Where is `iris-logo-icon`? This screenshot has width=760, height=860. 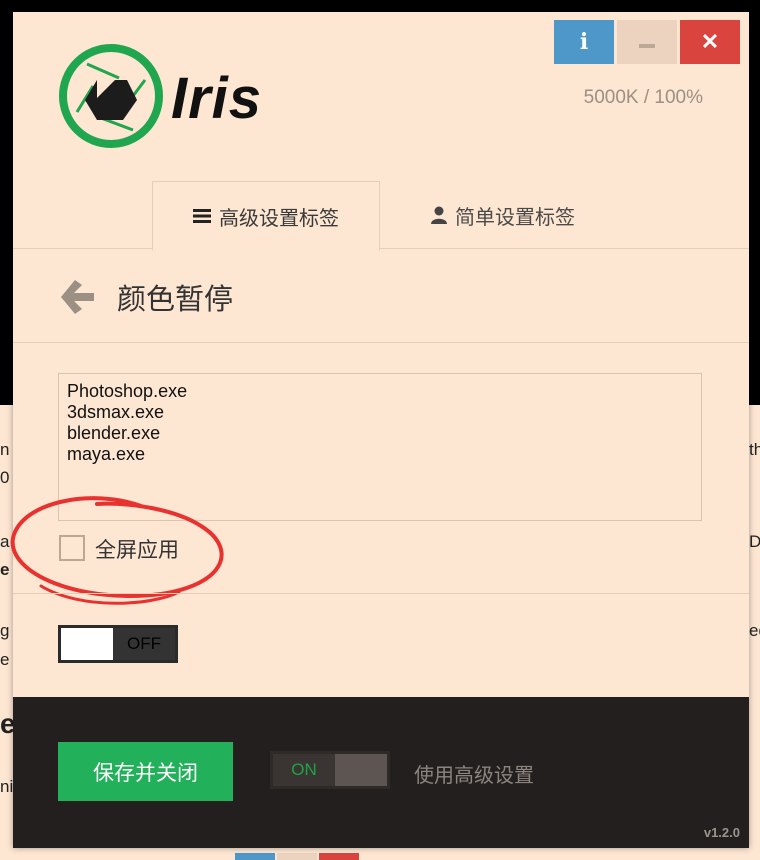 iris-logo-icon is located at coordinates (111, 96).